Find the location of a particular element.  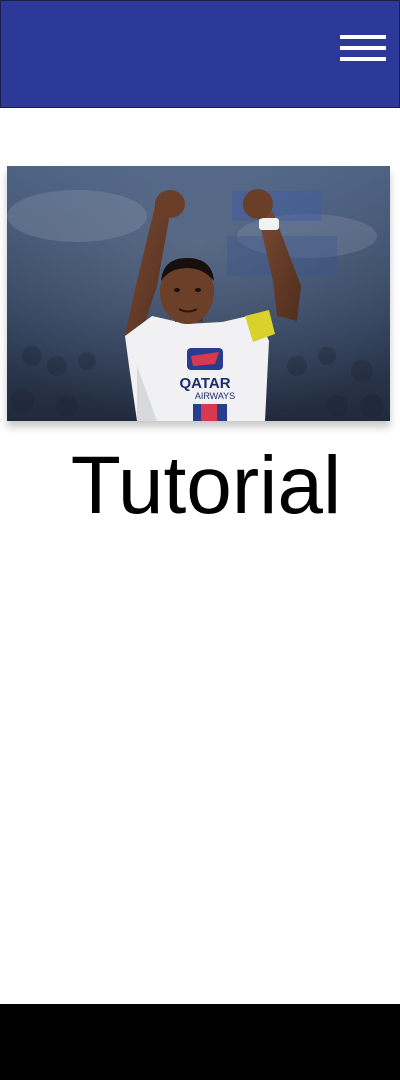

top-navbar is located at coordinates (200, 54).